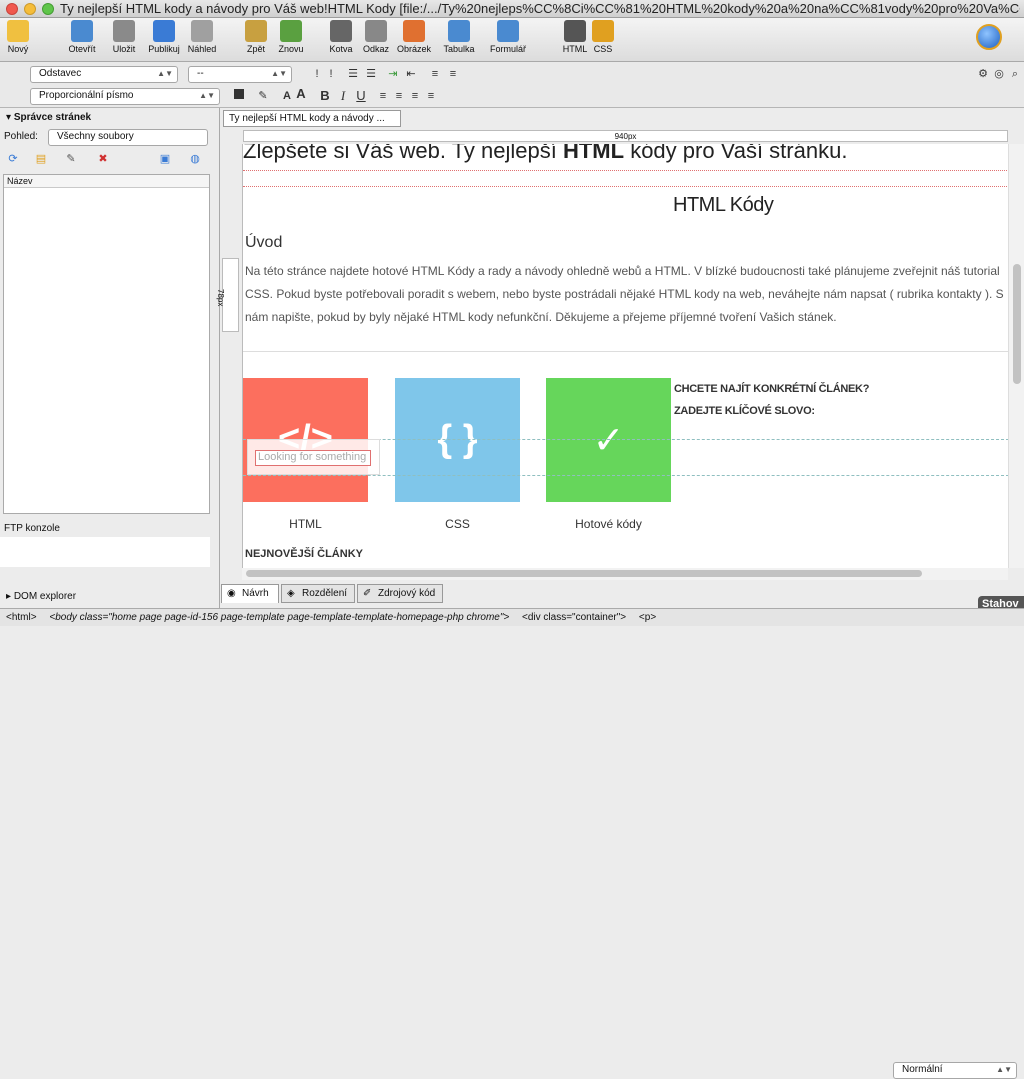 Image resolution: width=1024 pixels, height=1079 pixels. I want to click on tag-html: <html>, so click(21, 617).